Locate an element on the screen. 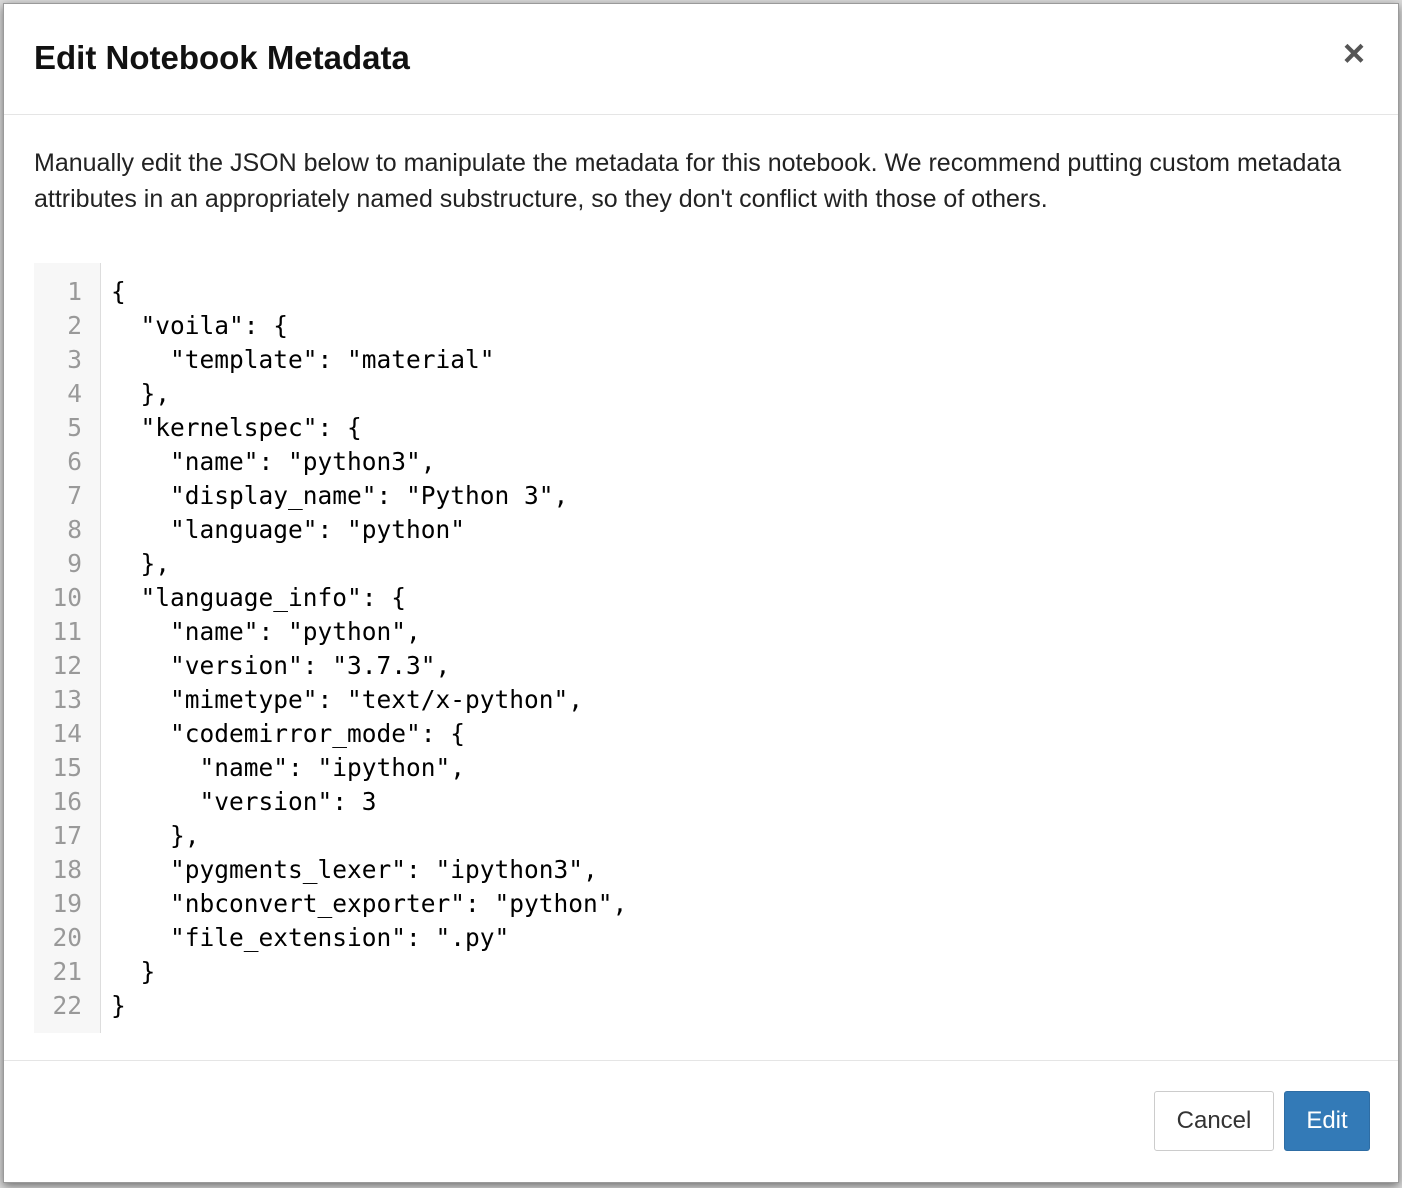 The width and height of the screenshot is (1402, 1188). line-number: 15 is located at coordinates (67, 767).